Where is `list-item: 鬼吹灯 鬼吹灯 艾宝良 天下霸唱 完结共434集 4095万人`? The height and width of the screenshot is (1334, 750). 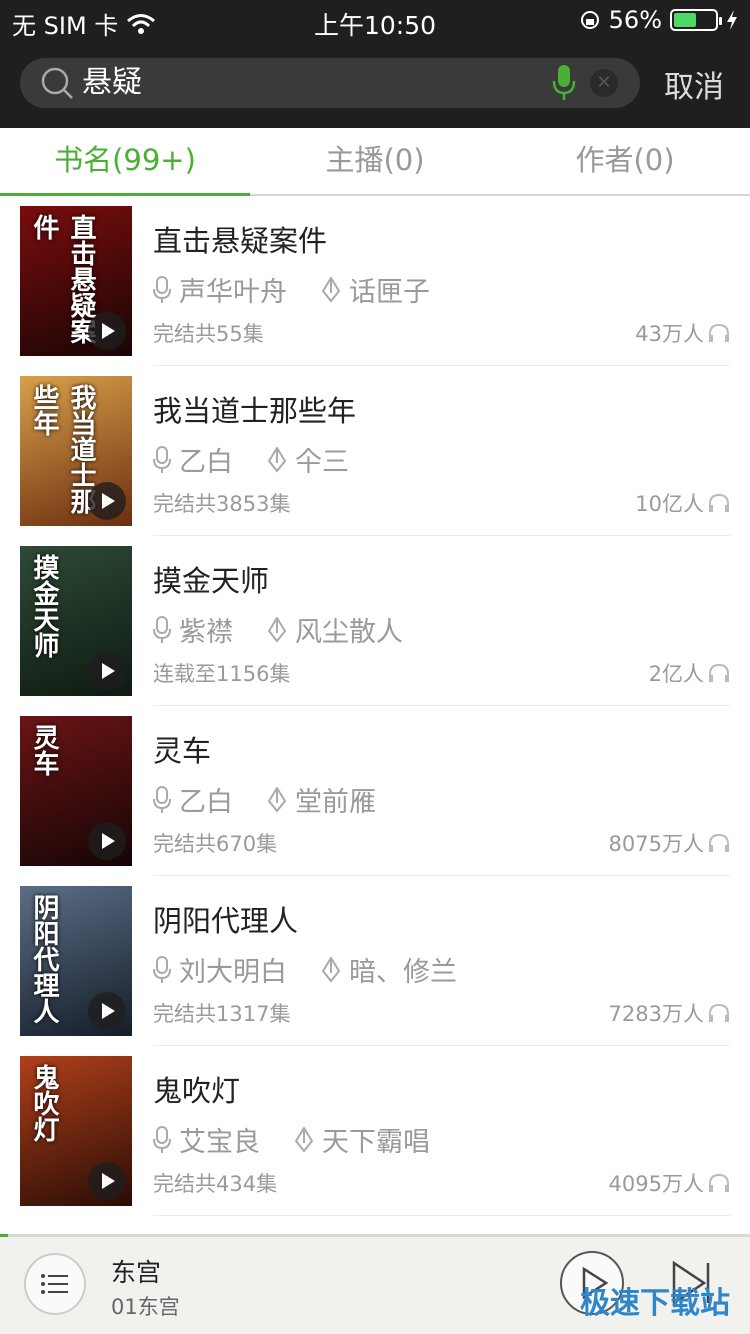
list-item: 鬼吹灯 鬼吹灯 艾宝良 天下霸唱 完结共434集 4095万人 is located at coordinates (375, 1131).